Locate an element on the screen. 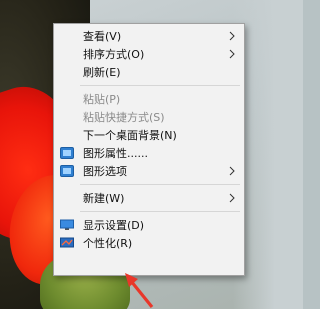 The width and height of the screenshot is (320, 309). menu-item-refresh: 刷新(E) is located at coordinates (149, 72).